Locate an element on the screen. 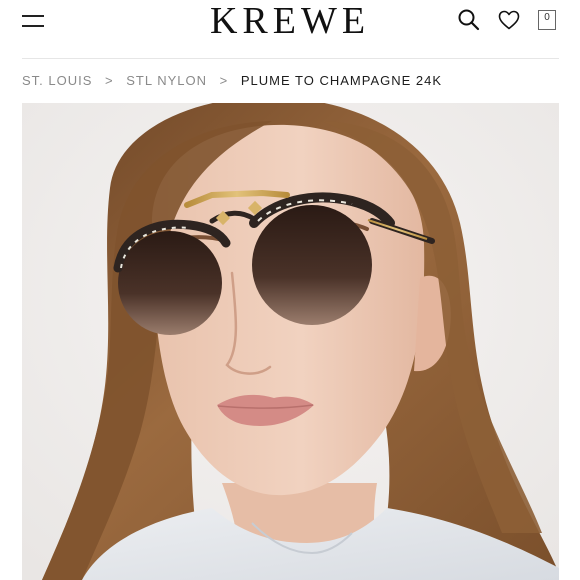  site-header: KREWE 0 is located at coordinates (290, 29).